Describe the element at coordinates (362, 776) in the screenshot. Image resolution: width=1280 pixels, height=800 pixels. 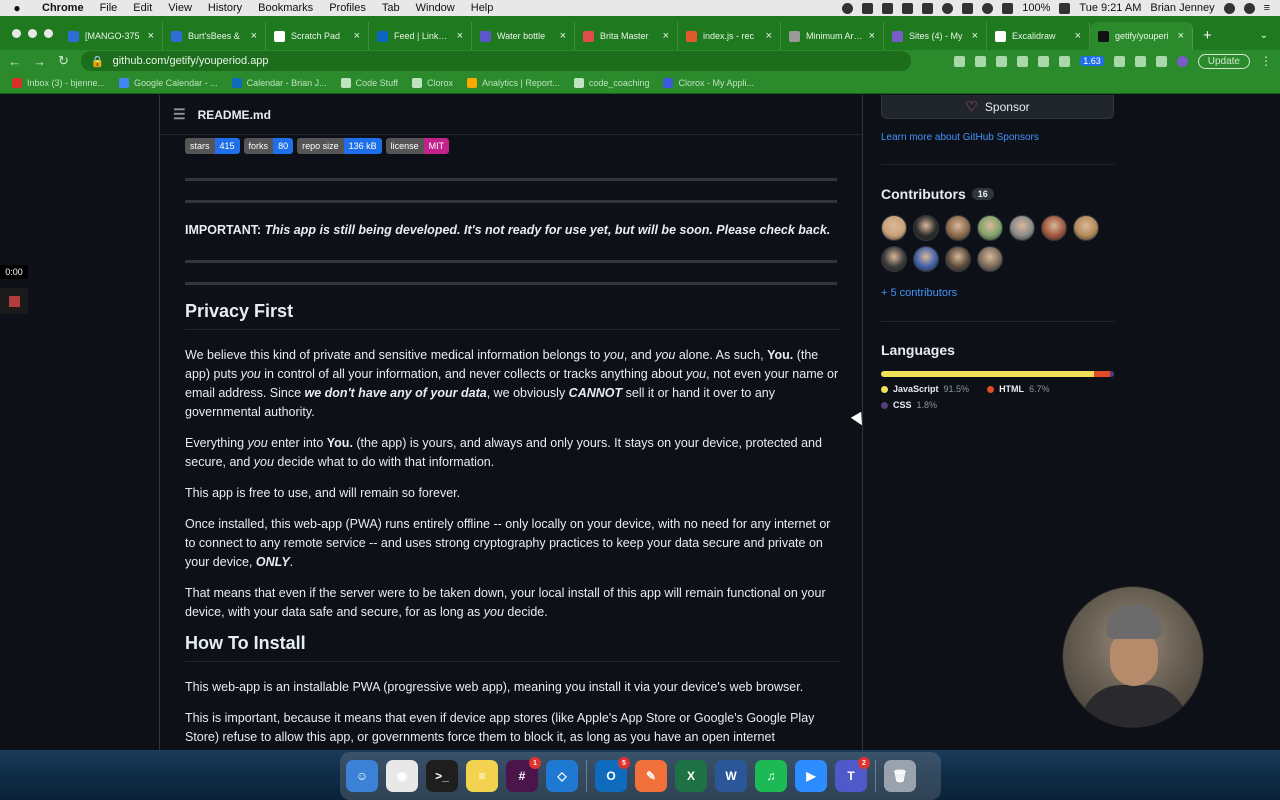
I see `dock-finder-icon: ☺` at that location.